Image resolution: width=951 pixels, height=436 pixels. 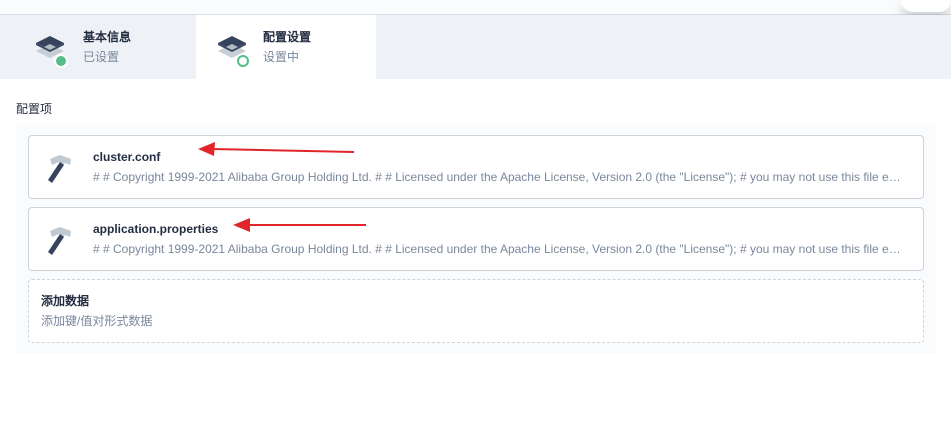 What do you see at coordinates (61, 61) in the screenshot?
I see `step-done-indicator` at bounding box center [61, 61].